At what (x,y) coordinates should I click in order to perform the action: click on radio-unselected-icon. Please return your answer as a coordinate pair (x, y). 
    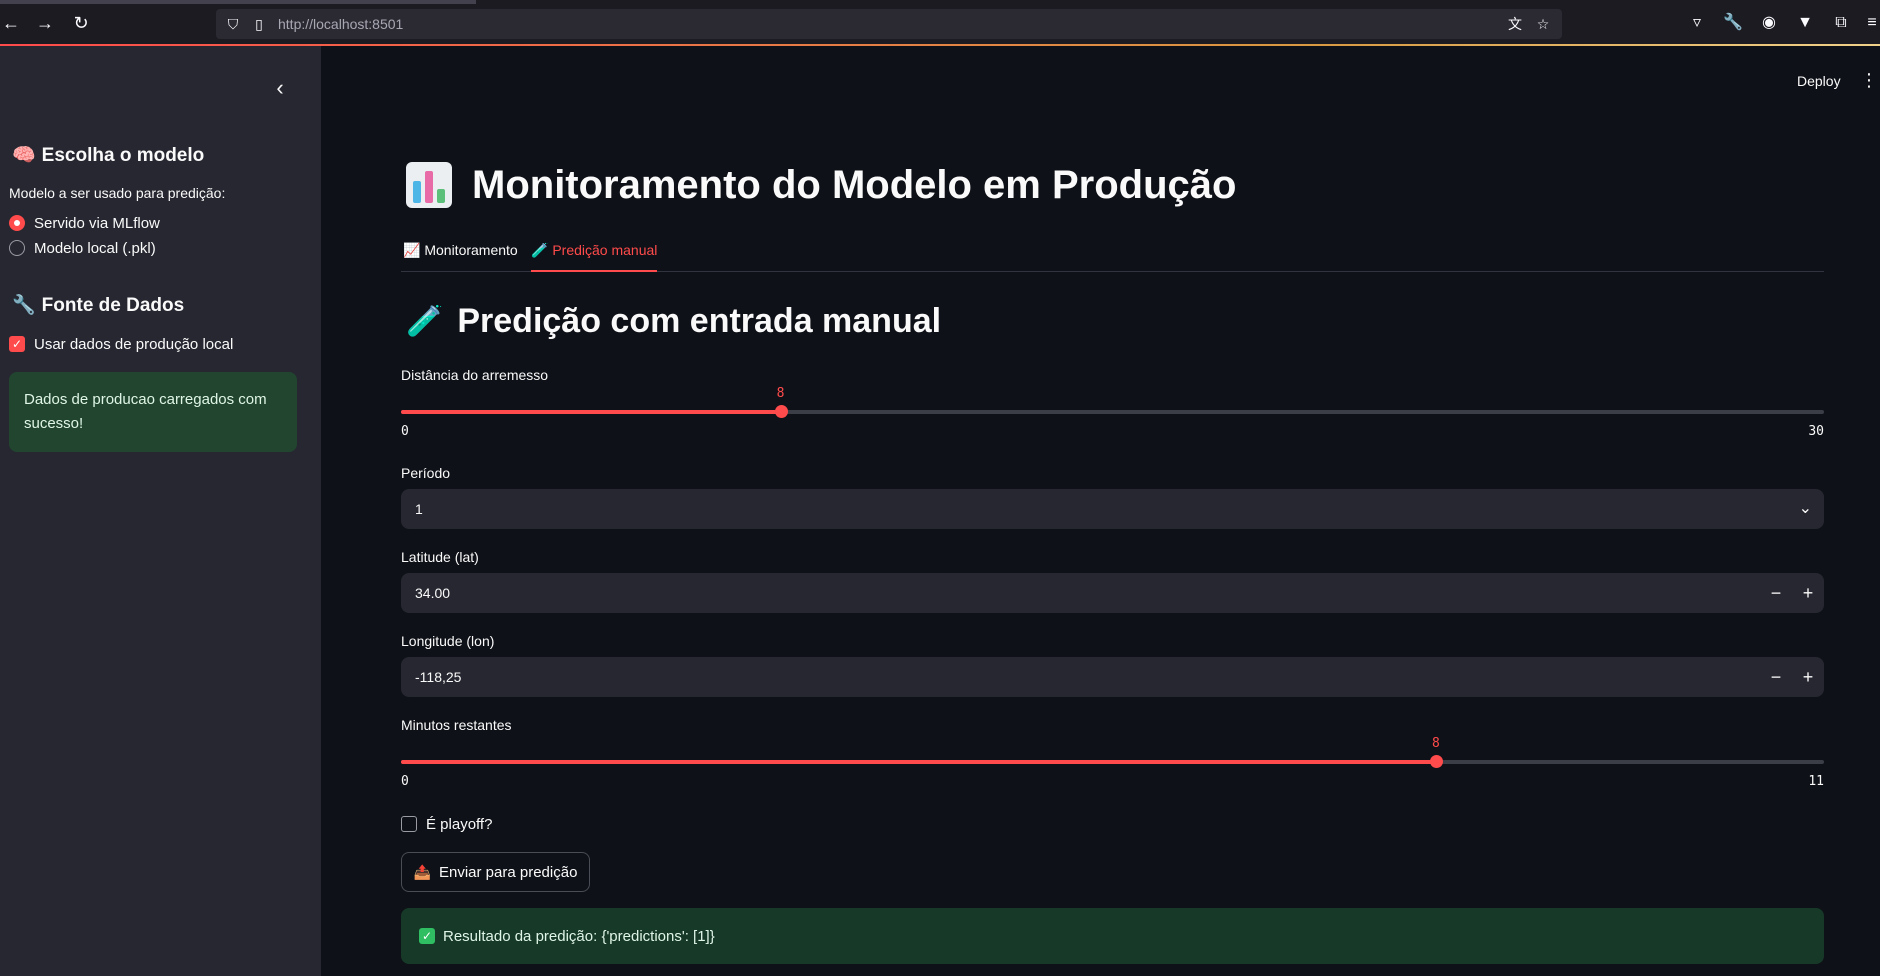
    Looking at the image, I should click on (17, 248).